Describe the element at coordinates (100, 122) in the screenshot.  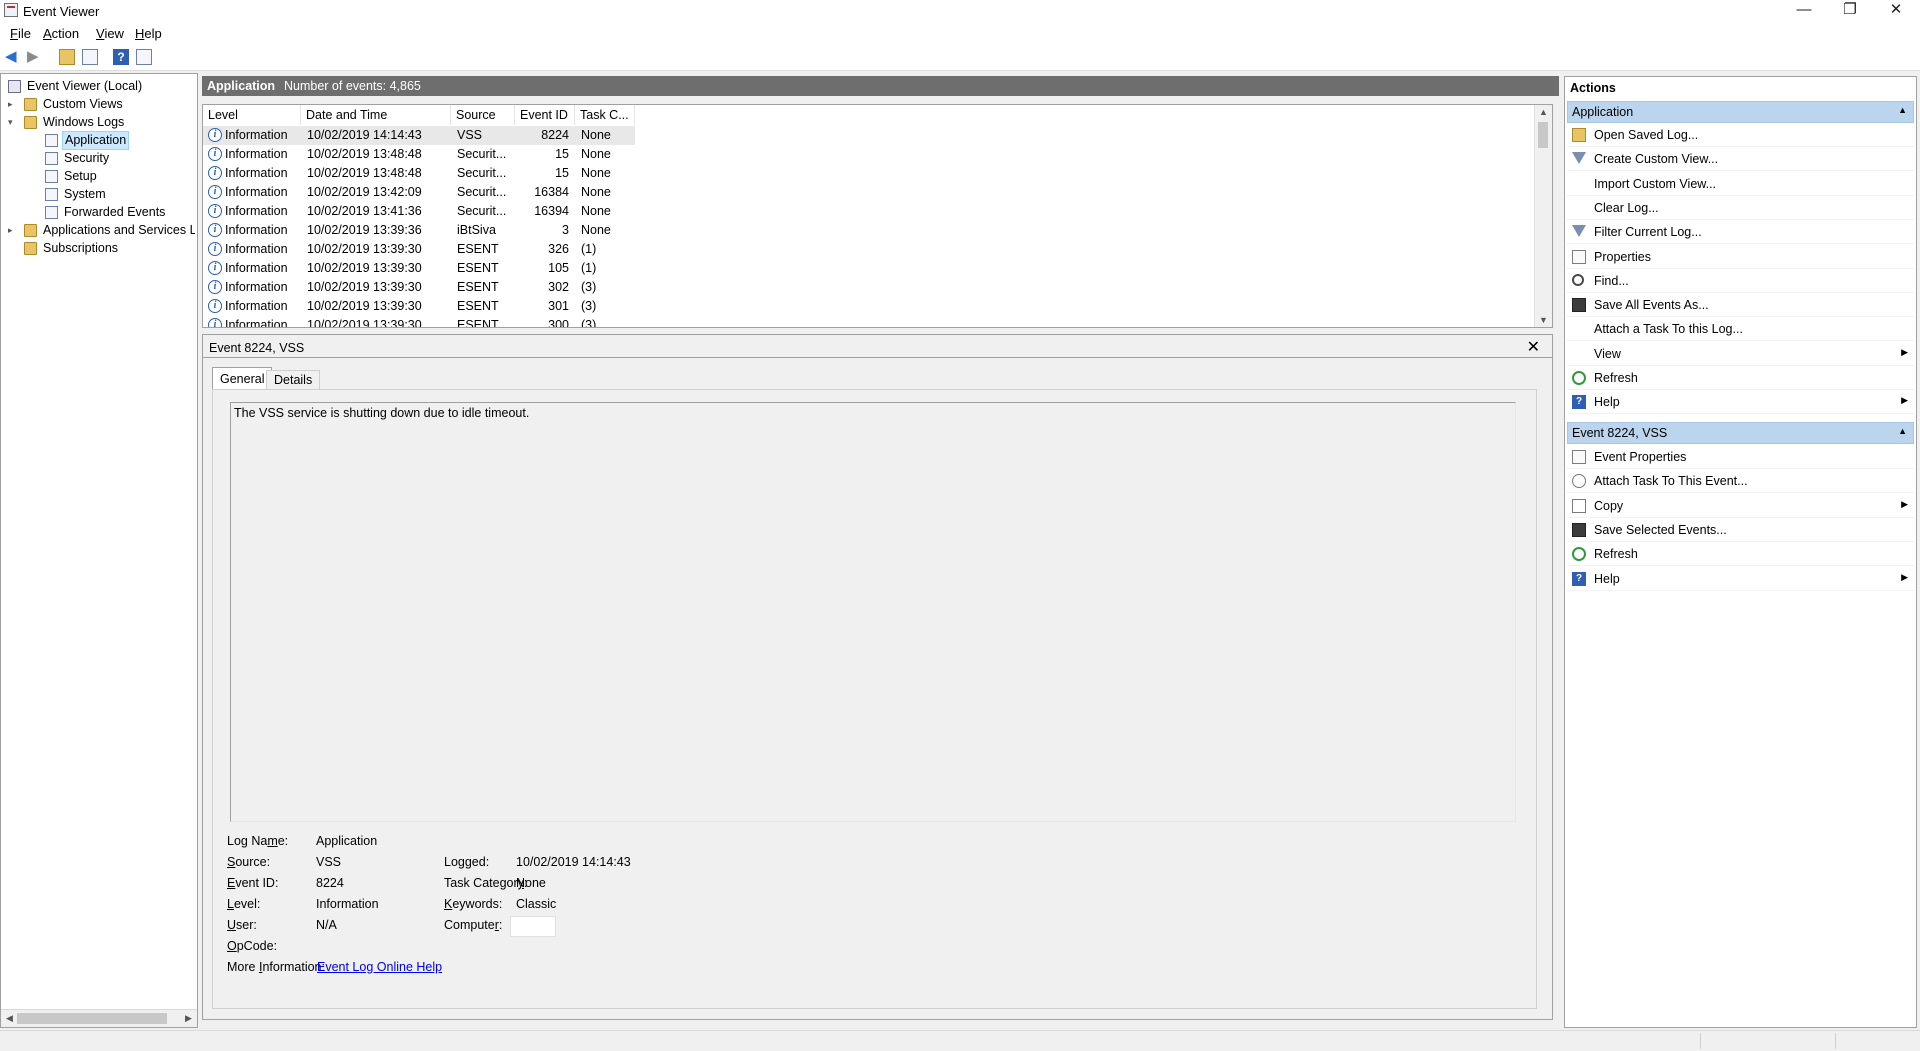
I see `tree-item-windows-logs: ▾ Windows Logs` at that location.